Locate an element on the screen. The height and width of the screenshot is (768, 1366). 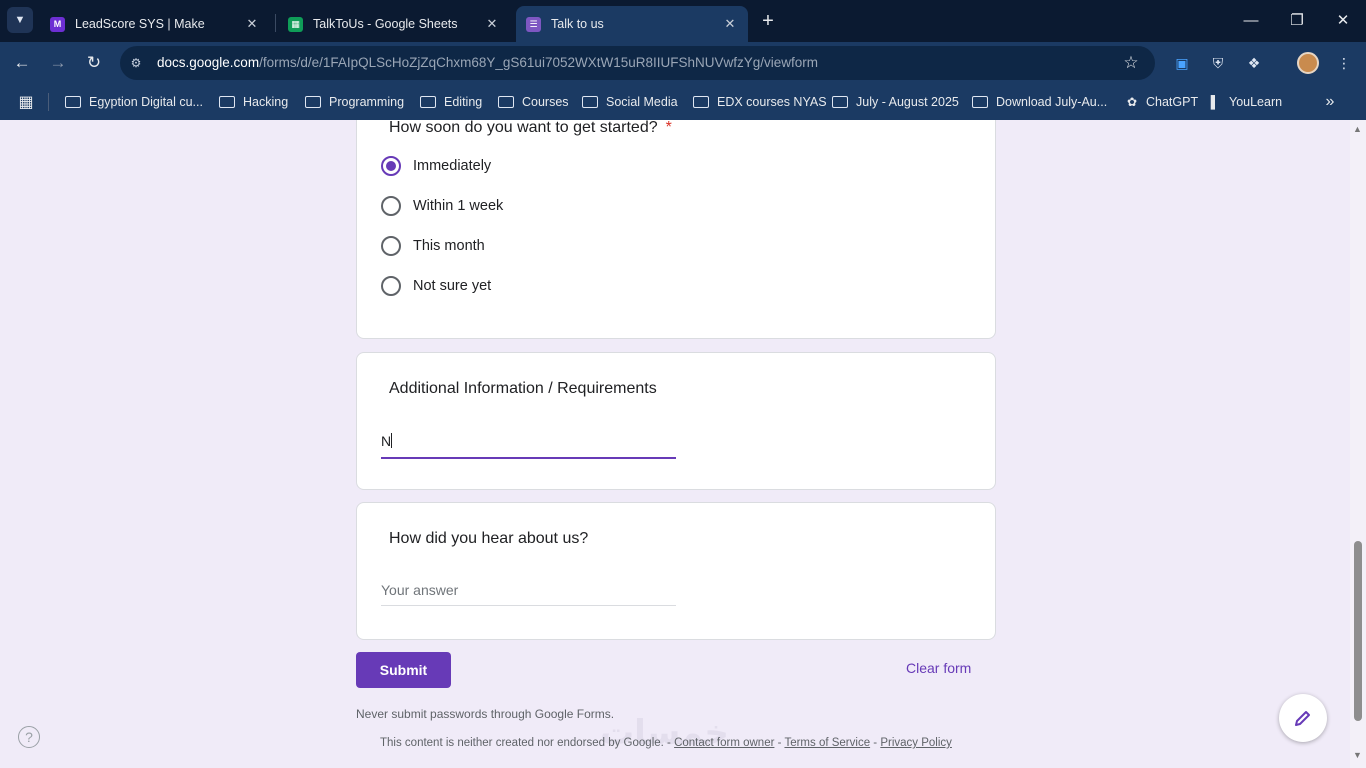
bookmark-label: Hacking is located at coordinates (266, 102).